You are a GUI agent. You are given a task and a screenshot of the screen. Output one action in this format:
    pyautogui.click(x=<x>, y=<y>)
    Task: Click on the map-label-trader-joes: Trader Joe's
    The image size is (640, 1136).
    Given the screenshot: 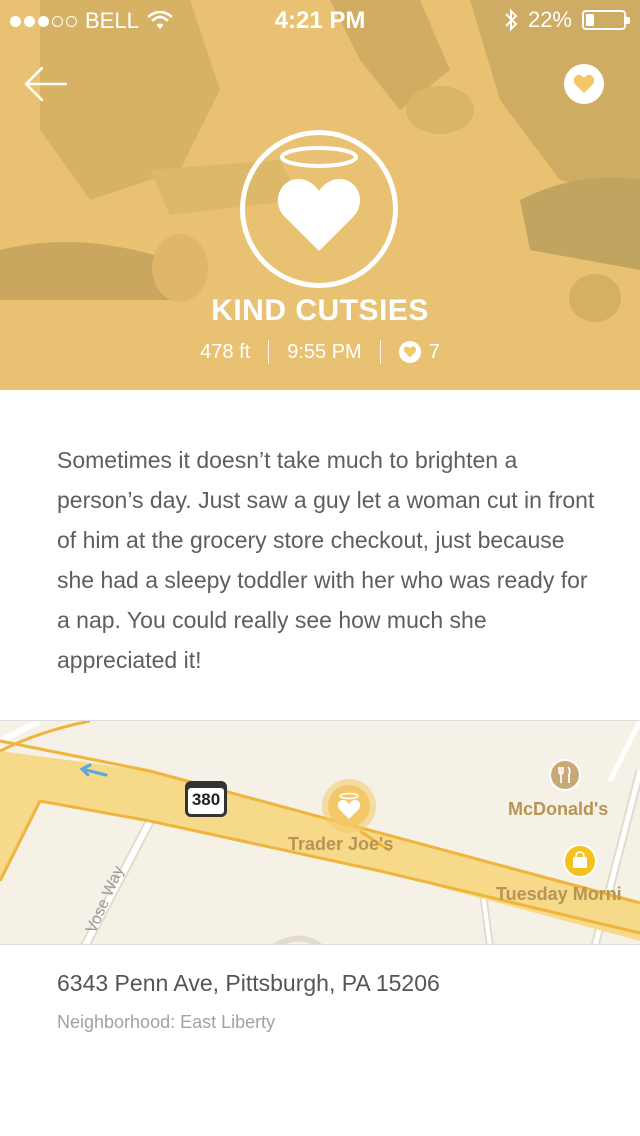 What is the action you would take?
    pyautogui.click(x=340, y=844)
    